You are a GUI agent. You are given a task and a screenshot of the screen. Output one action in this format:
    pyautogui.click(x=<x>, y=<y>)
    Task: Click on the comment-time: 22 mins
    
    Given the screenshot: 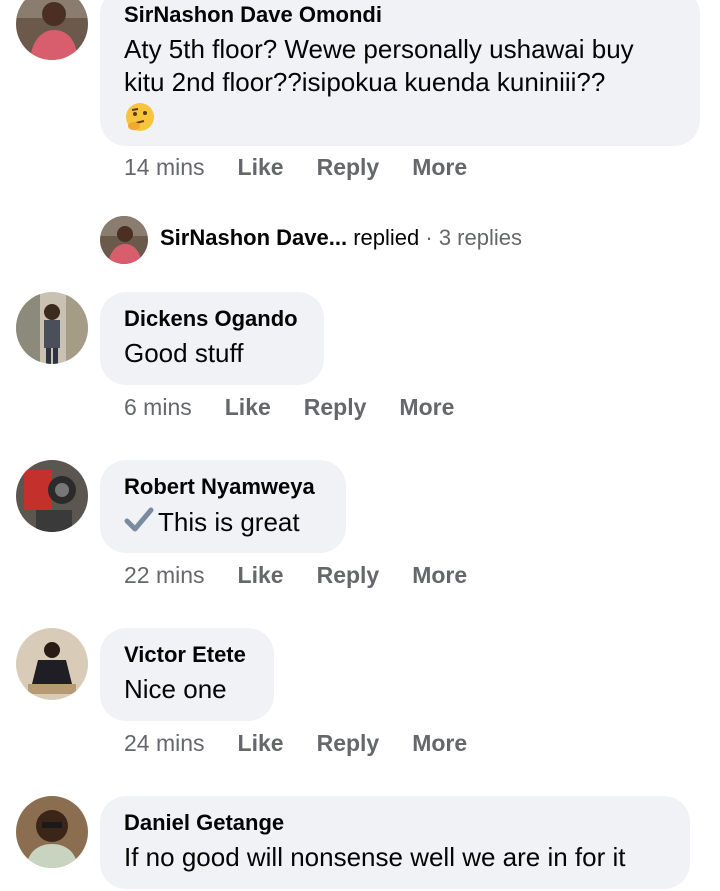 What is the action you would take?
    pyautogui.click(x=164, y=575)
    